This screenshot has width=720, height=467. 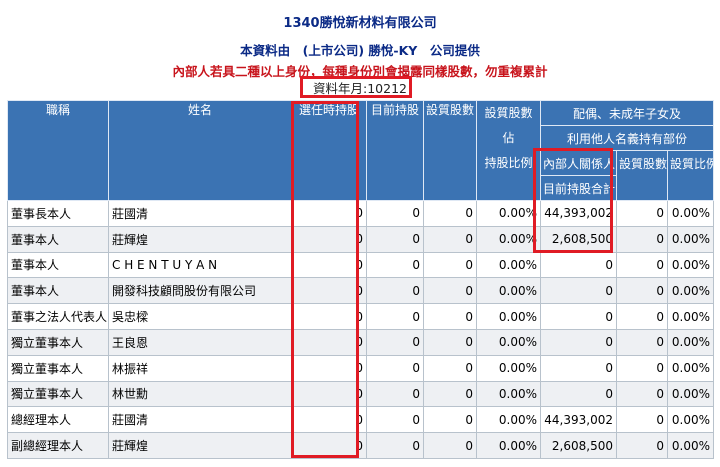 What do you see at coordinates (578, 163) in the screenshot?
I see `col-related-total-l1: 內部人關係人` at bounding box center [578, 163].